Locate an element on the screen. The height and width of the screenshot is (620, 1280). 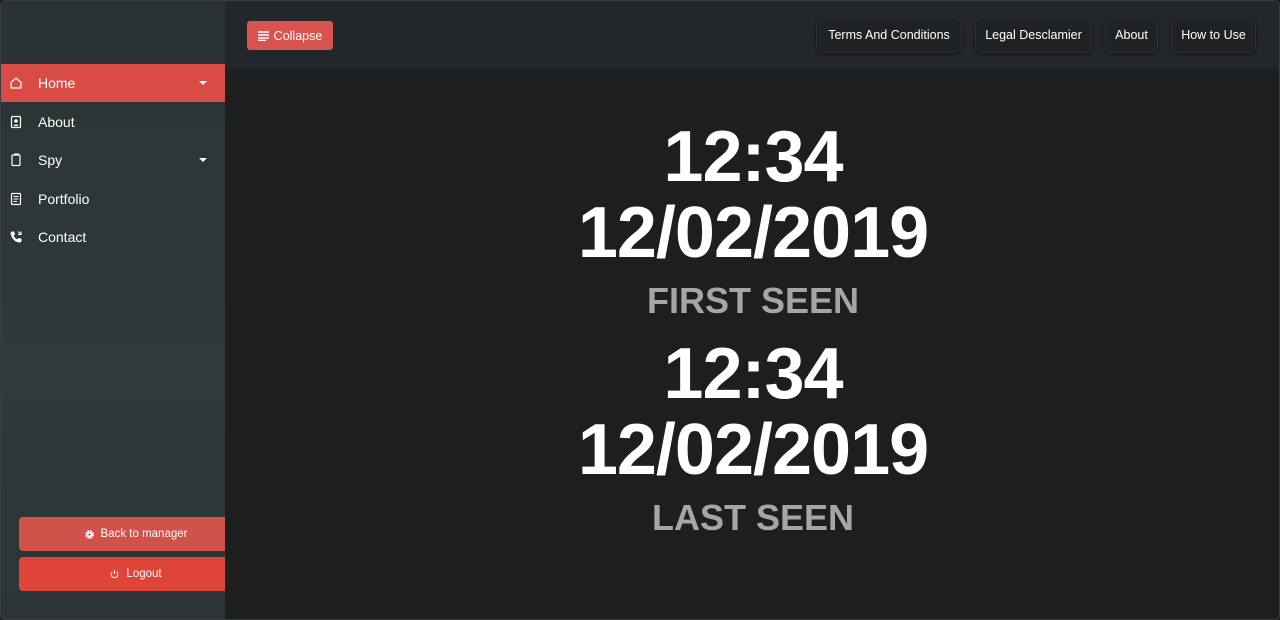
sidebar-item-label: Home is located at coordinates (57, 83).